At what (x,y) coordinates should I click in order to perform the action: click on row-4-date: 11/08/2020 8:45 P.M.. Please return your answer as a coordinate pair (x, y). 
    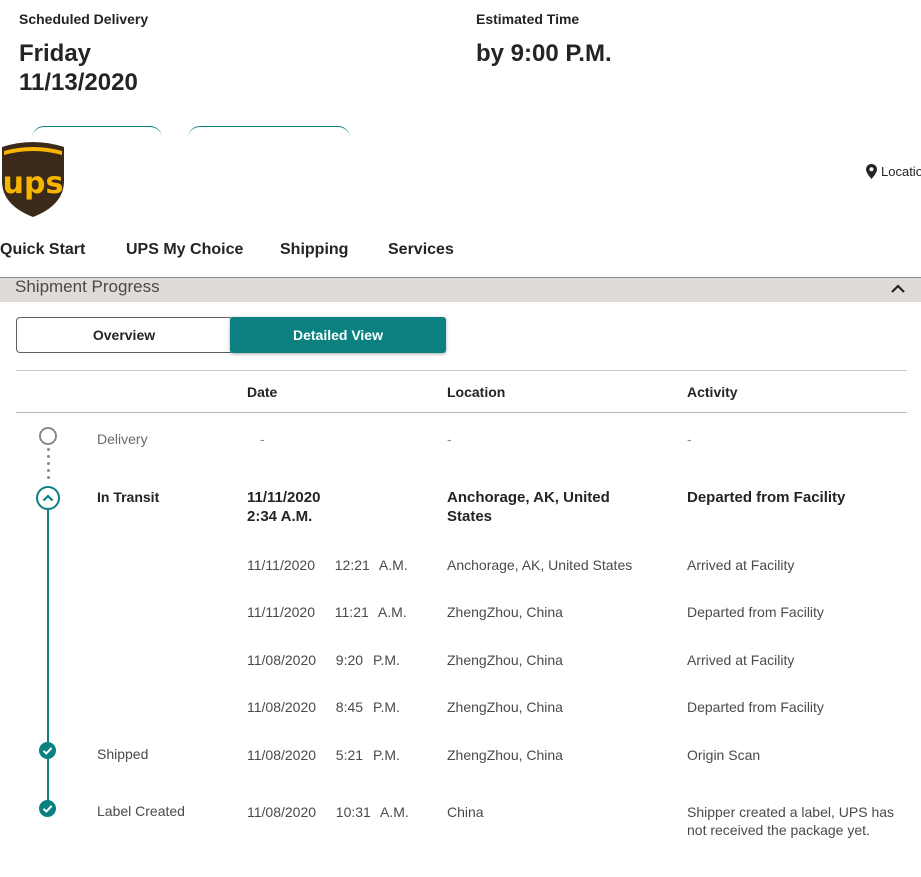
    Looking at the image, I should click on (323, 707).